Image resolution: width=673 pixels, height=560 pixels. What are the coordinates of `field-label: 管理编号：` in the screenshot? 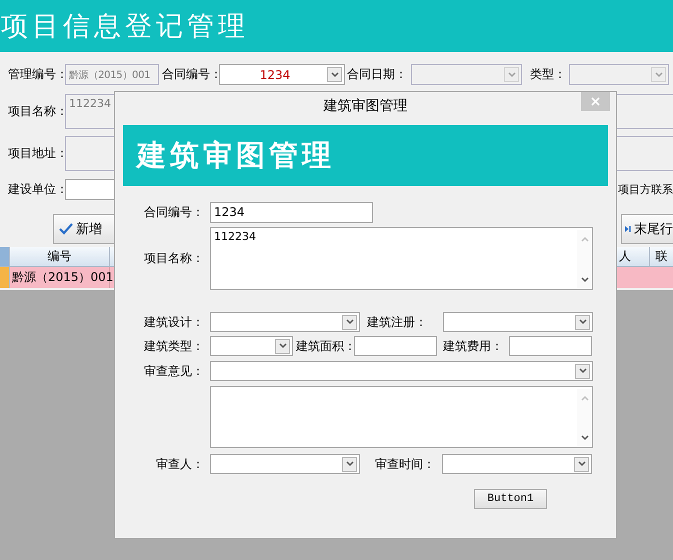 It's located at (36, 74).